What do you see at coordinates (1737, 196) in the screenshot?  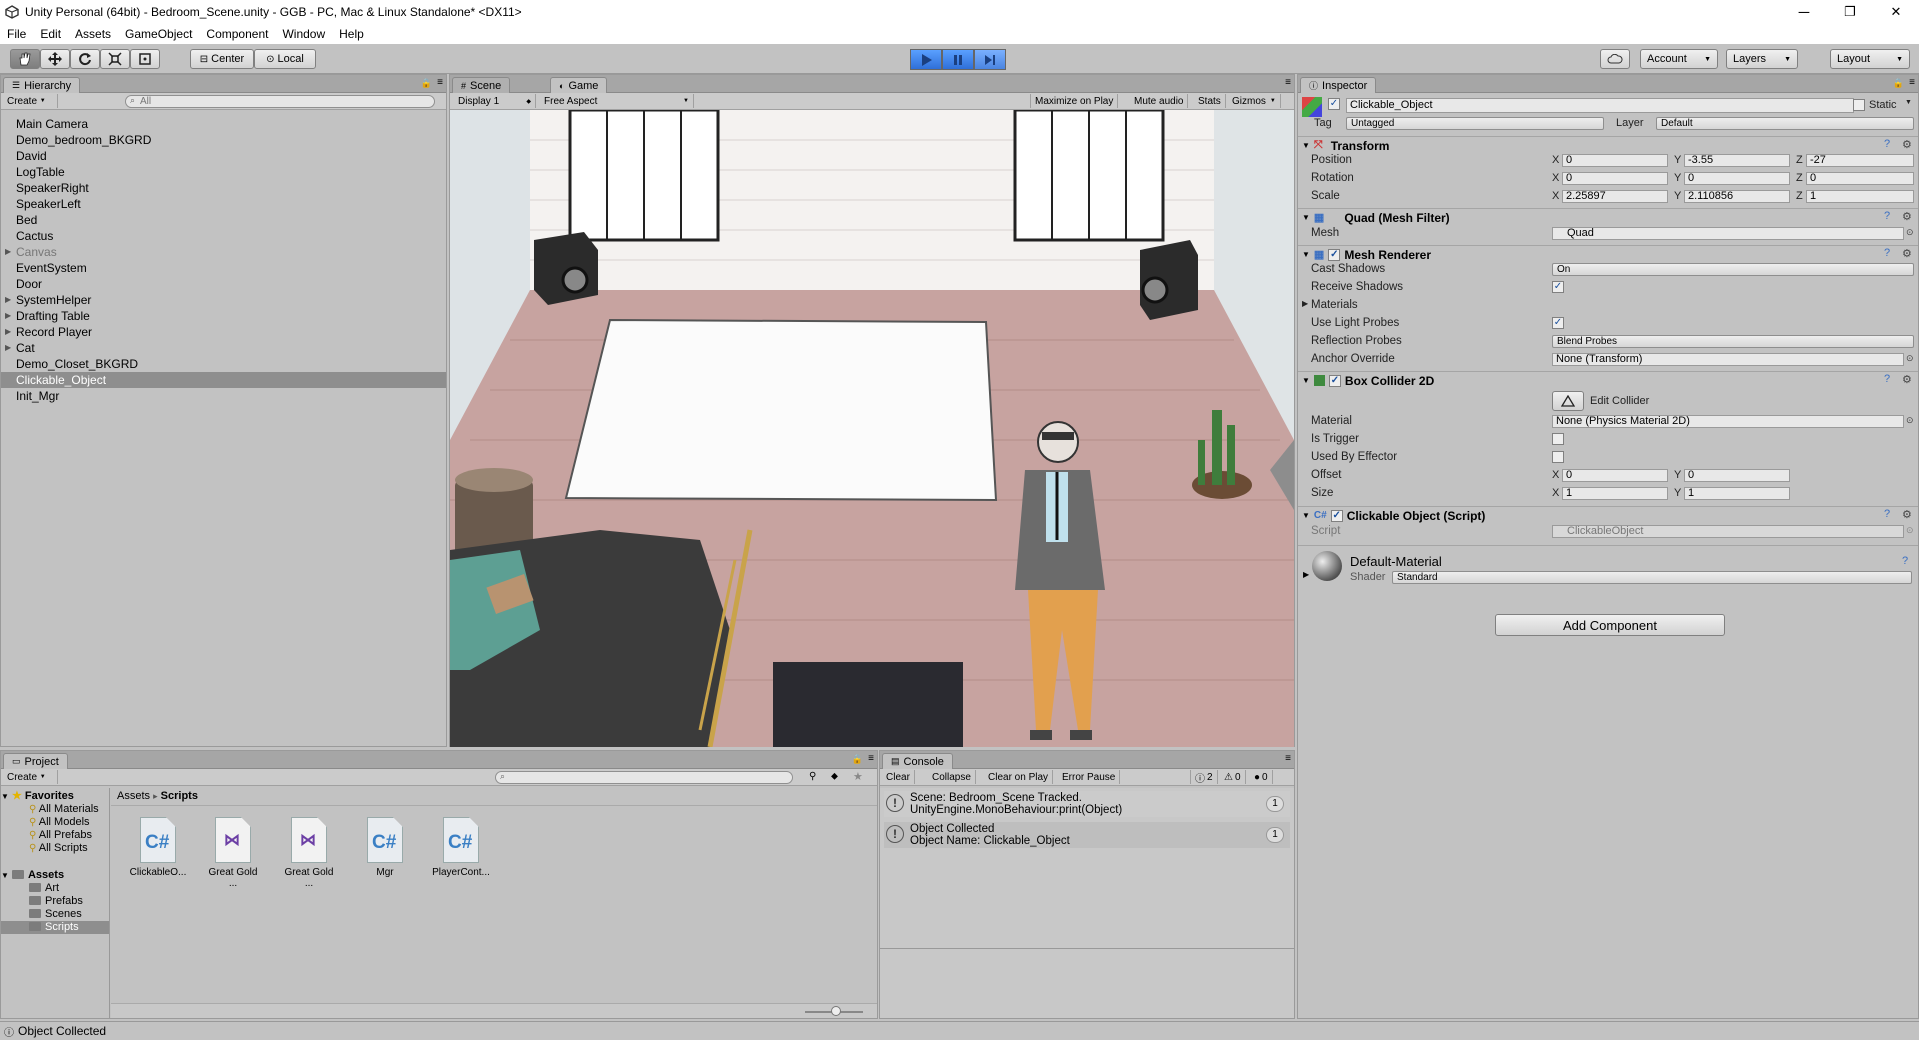 I see `scale-y-field: 2.110856` at bounding box center [1737, 196].